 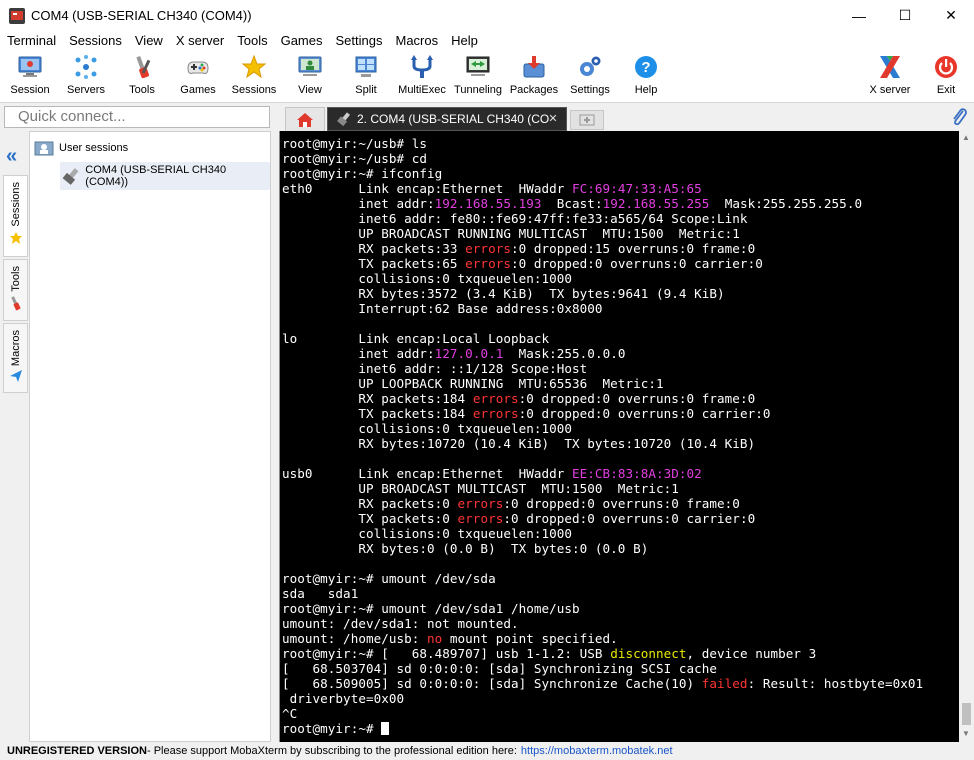 I want to click on x-server-button: X server, so click(x=890, y=77).